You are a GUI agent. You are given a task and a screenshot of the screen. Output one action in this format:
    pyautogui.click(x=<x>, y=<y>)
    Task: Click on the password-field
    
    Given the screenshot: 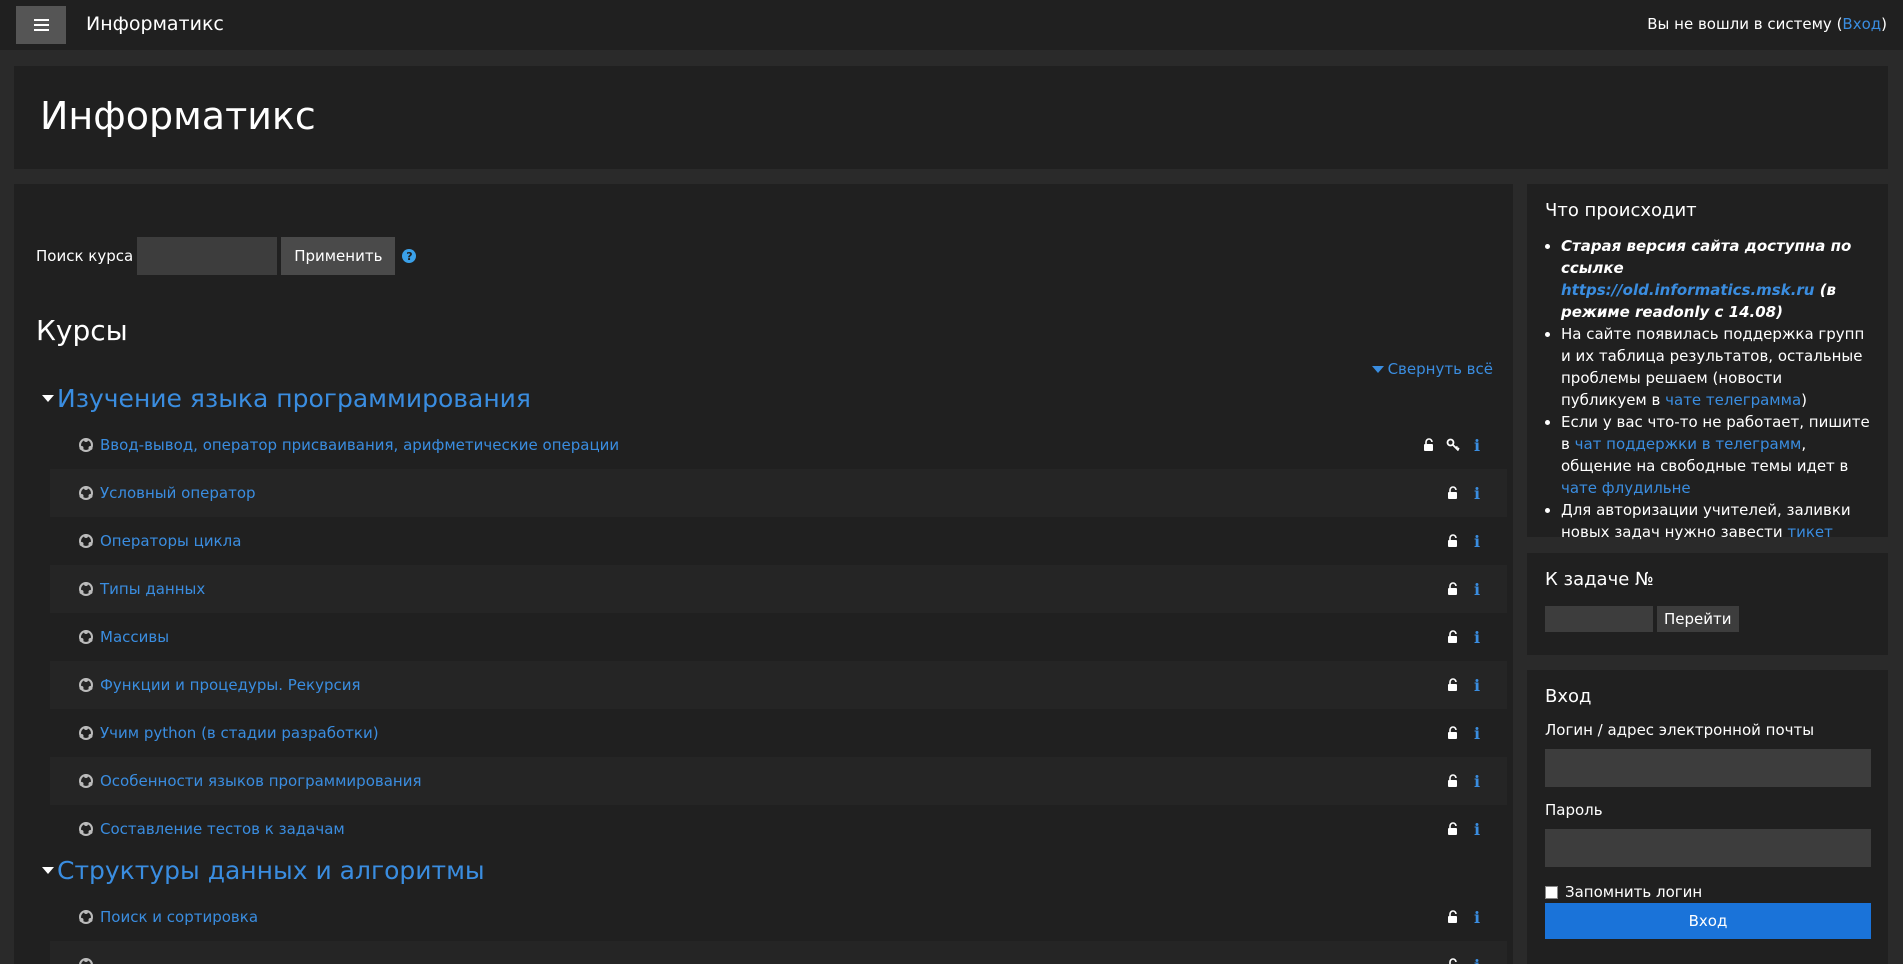 What is the action you would take?
    pyautogui.click(x=1708, y=848)
    